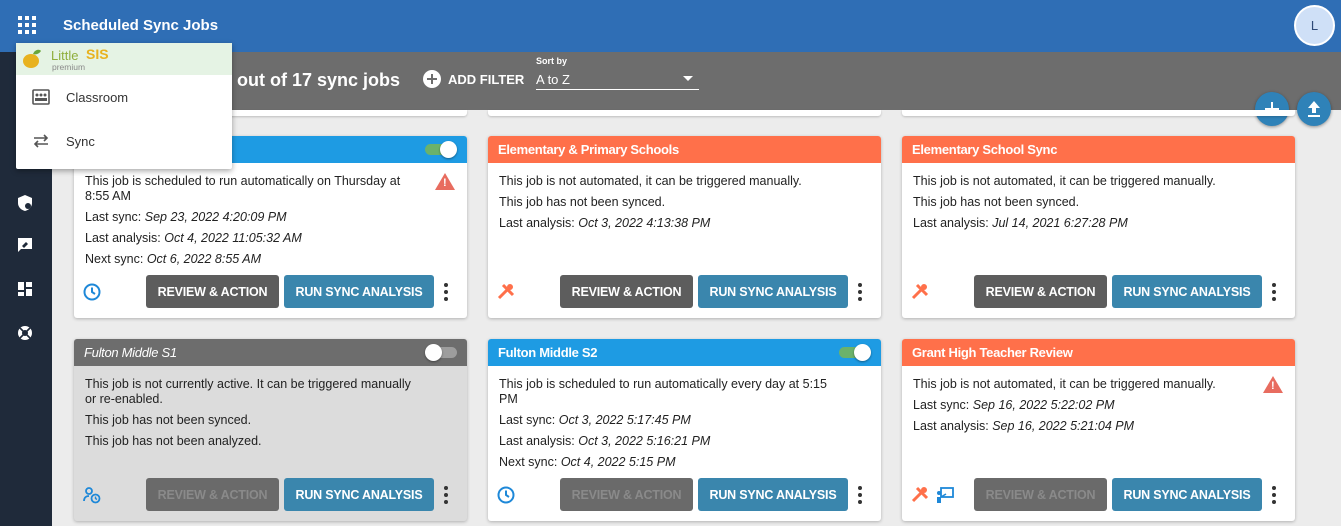 The width and height of the screenshot is (1341, 526). What do you see at coordinates (548, 352) in the screenshot?
I see `card-title: Fulton Middle S2` at bounding box center [548, 352].